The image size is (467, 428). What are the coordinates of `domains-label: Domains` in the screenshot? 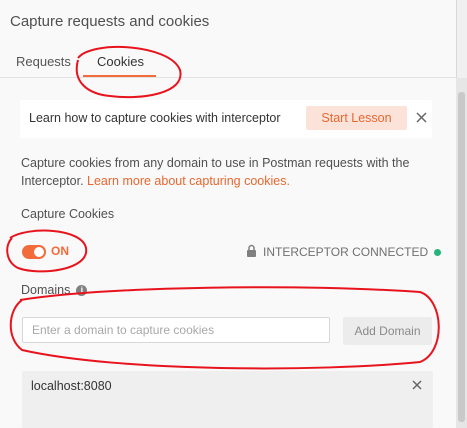 It's located at (46, 290).